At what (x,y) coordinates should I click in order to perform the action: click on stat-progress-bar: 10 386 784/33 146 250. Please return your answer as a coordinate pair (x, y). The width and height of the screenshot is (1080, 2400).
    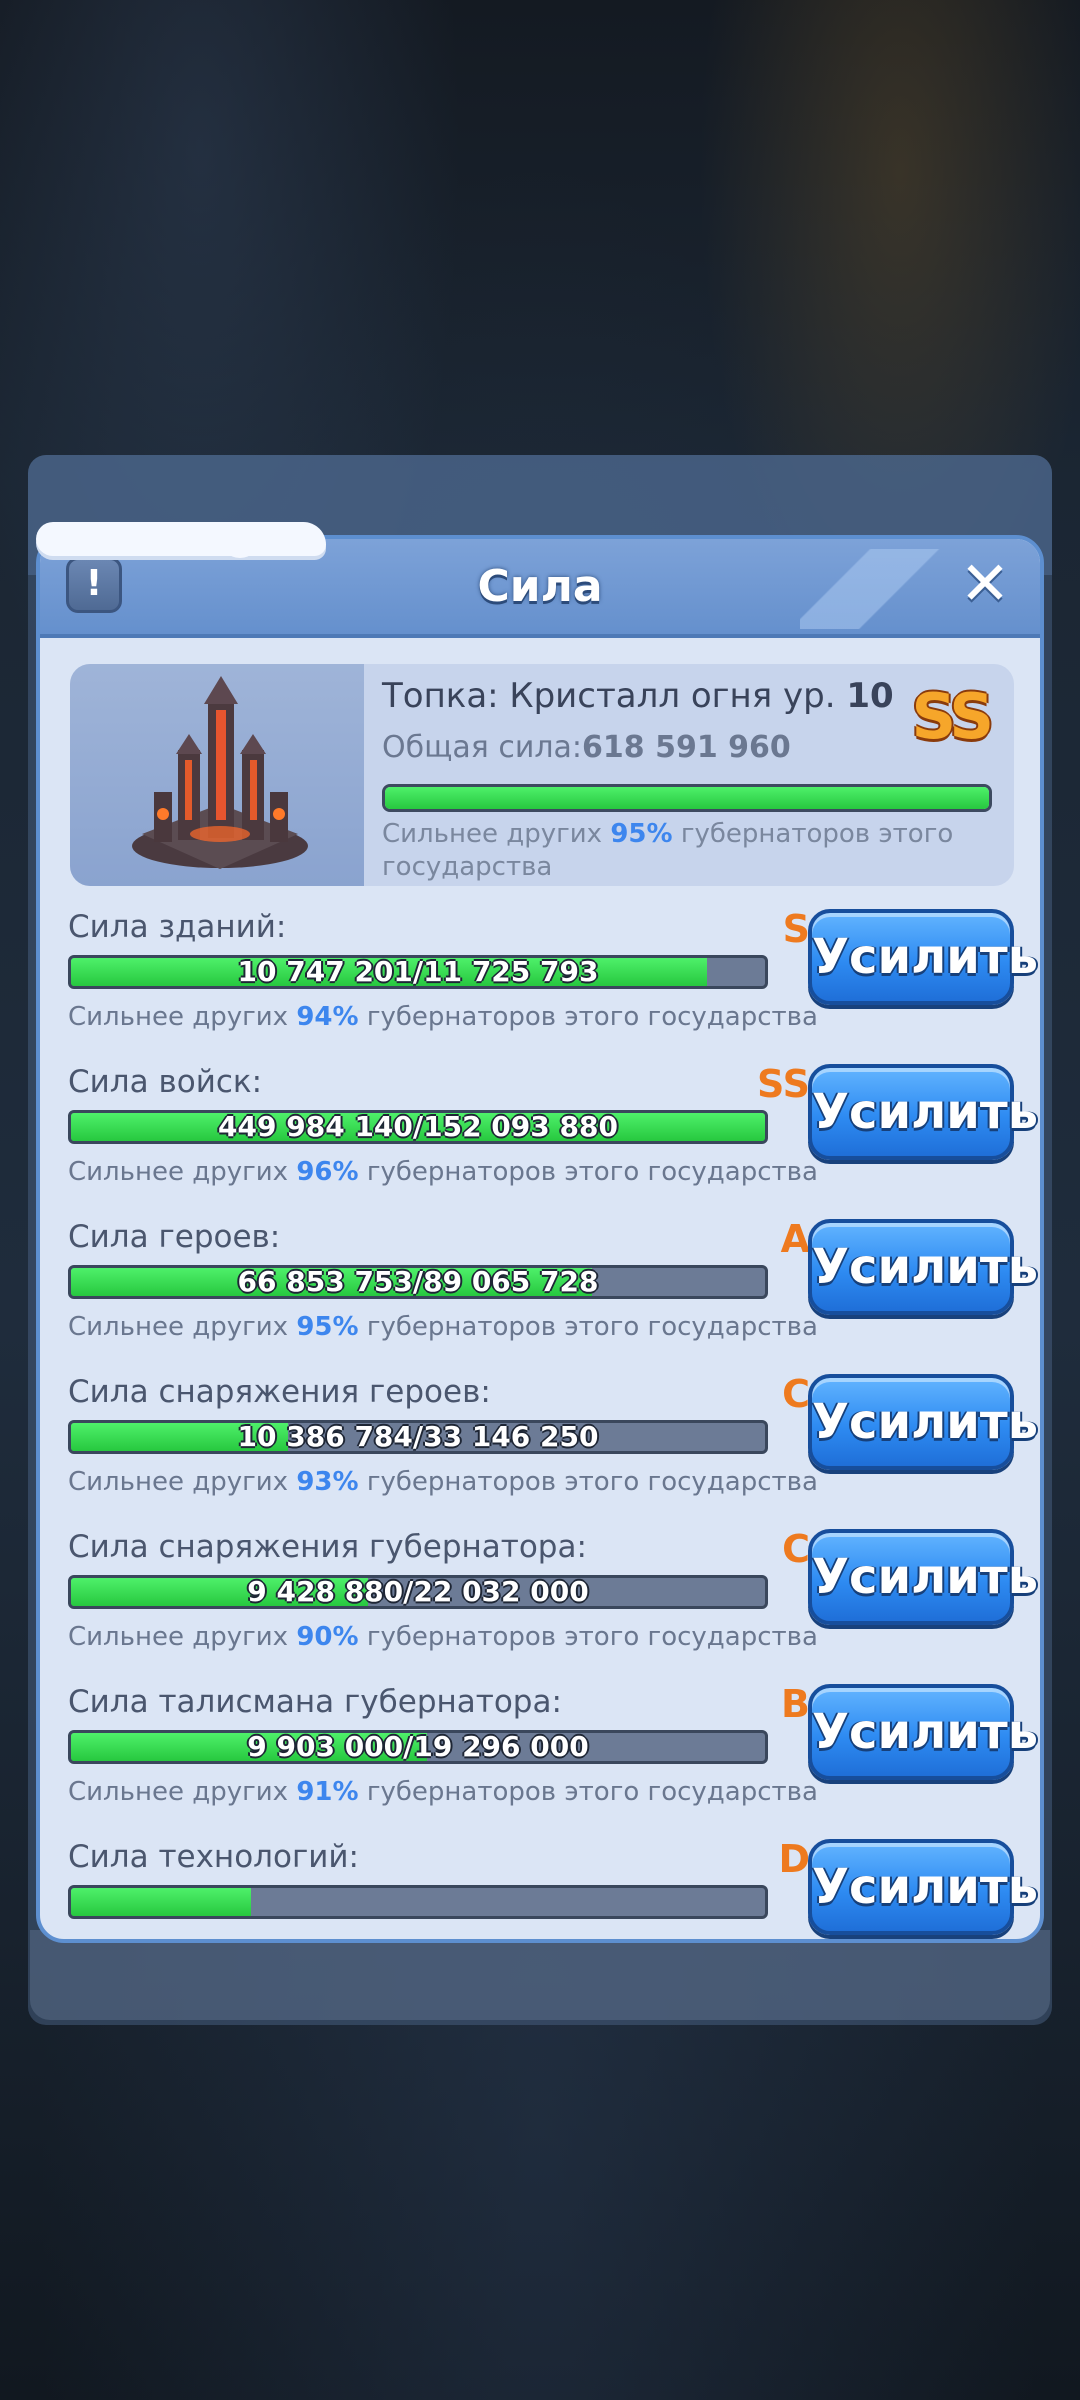
    Looking at the image, I should click on (418, 1437).